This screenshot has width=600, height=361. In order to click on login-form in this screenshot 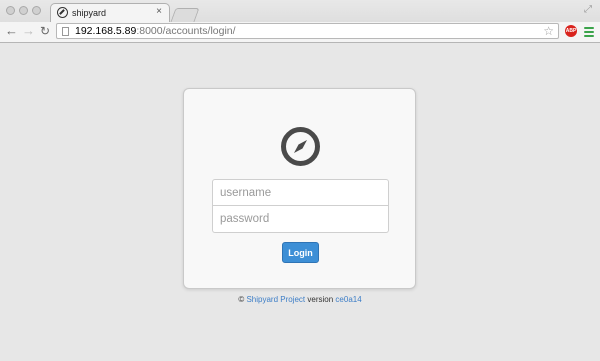, I will do `click(300, 206)`.